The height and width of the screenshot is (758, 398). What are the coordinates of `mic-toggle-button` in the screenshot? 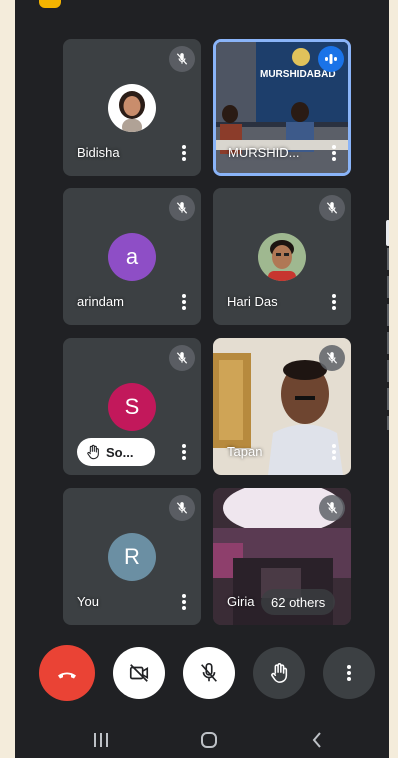 It's located at (209, 673).